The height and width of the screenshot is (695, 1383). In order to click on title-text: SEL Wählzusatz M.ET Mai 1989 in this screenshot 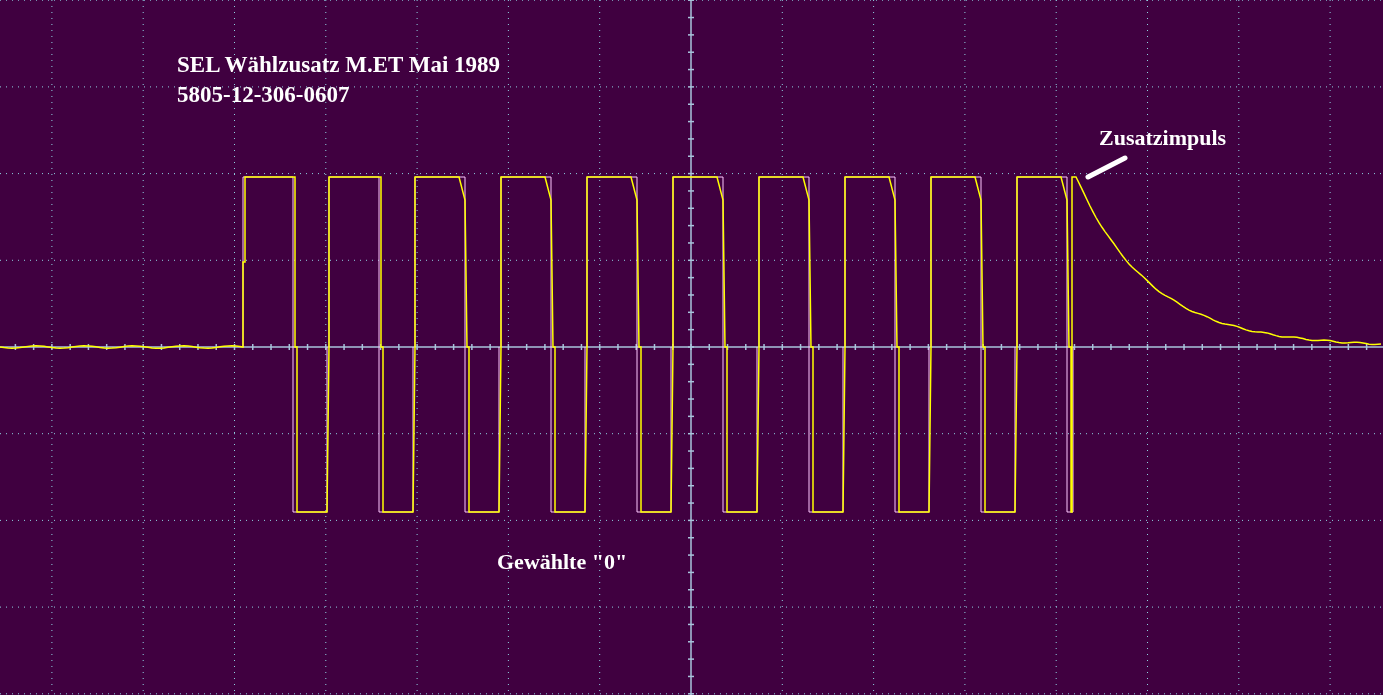, I will do `click(339, 65)`.